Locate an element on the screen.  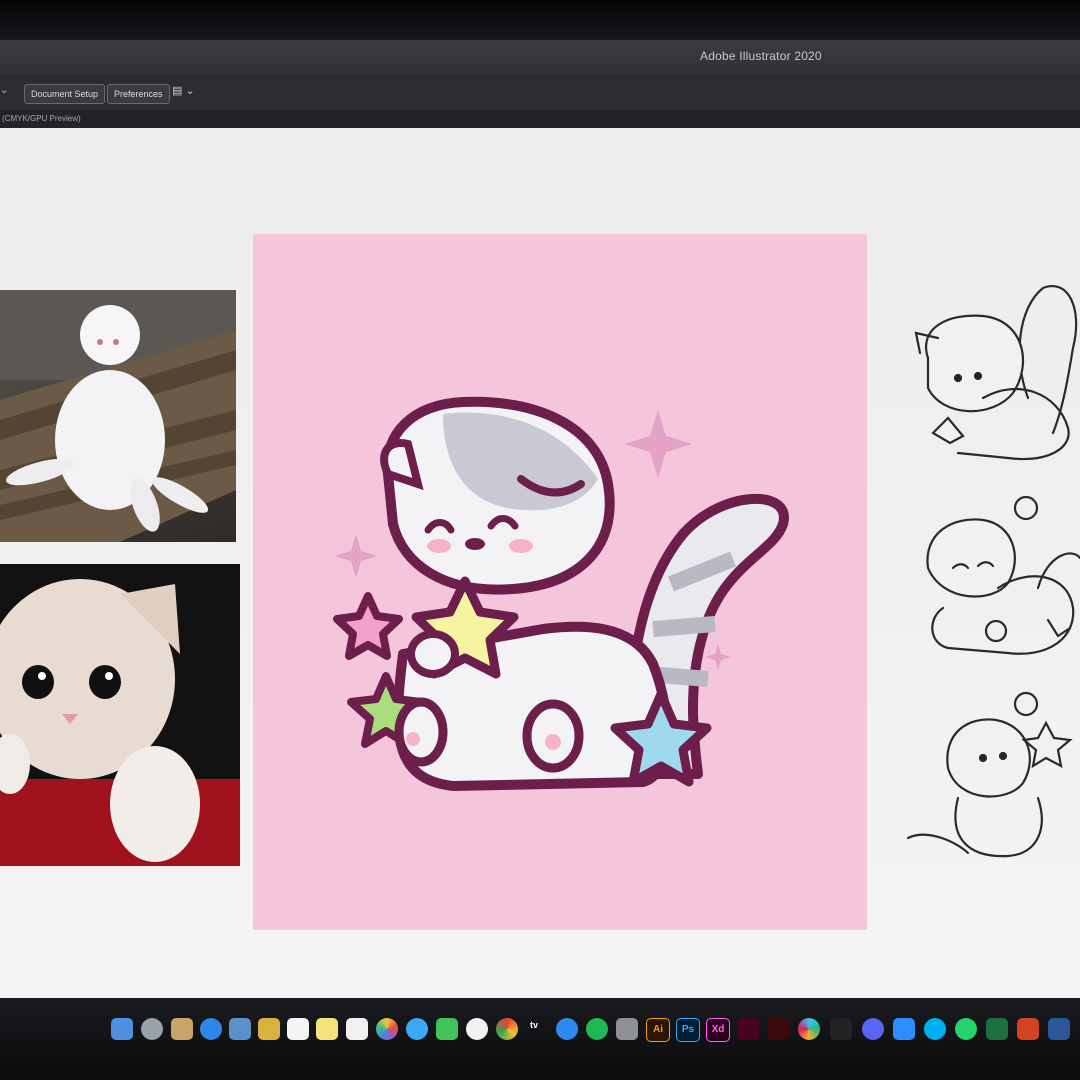
document-tab-bar: (CMYK/GPU Preview) is located at coordinates (540, 119).